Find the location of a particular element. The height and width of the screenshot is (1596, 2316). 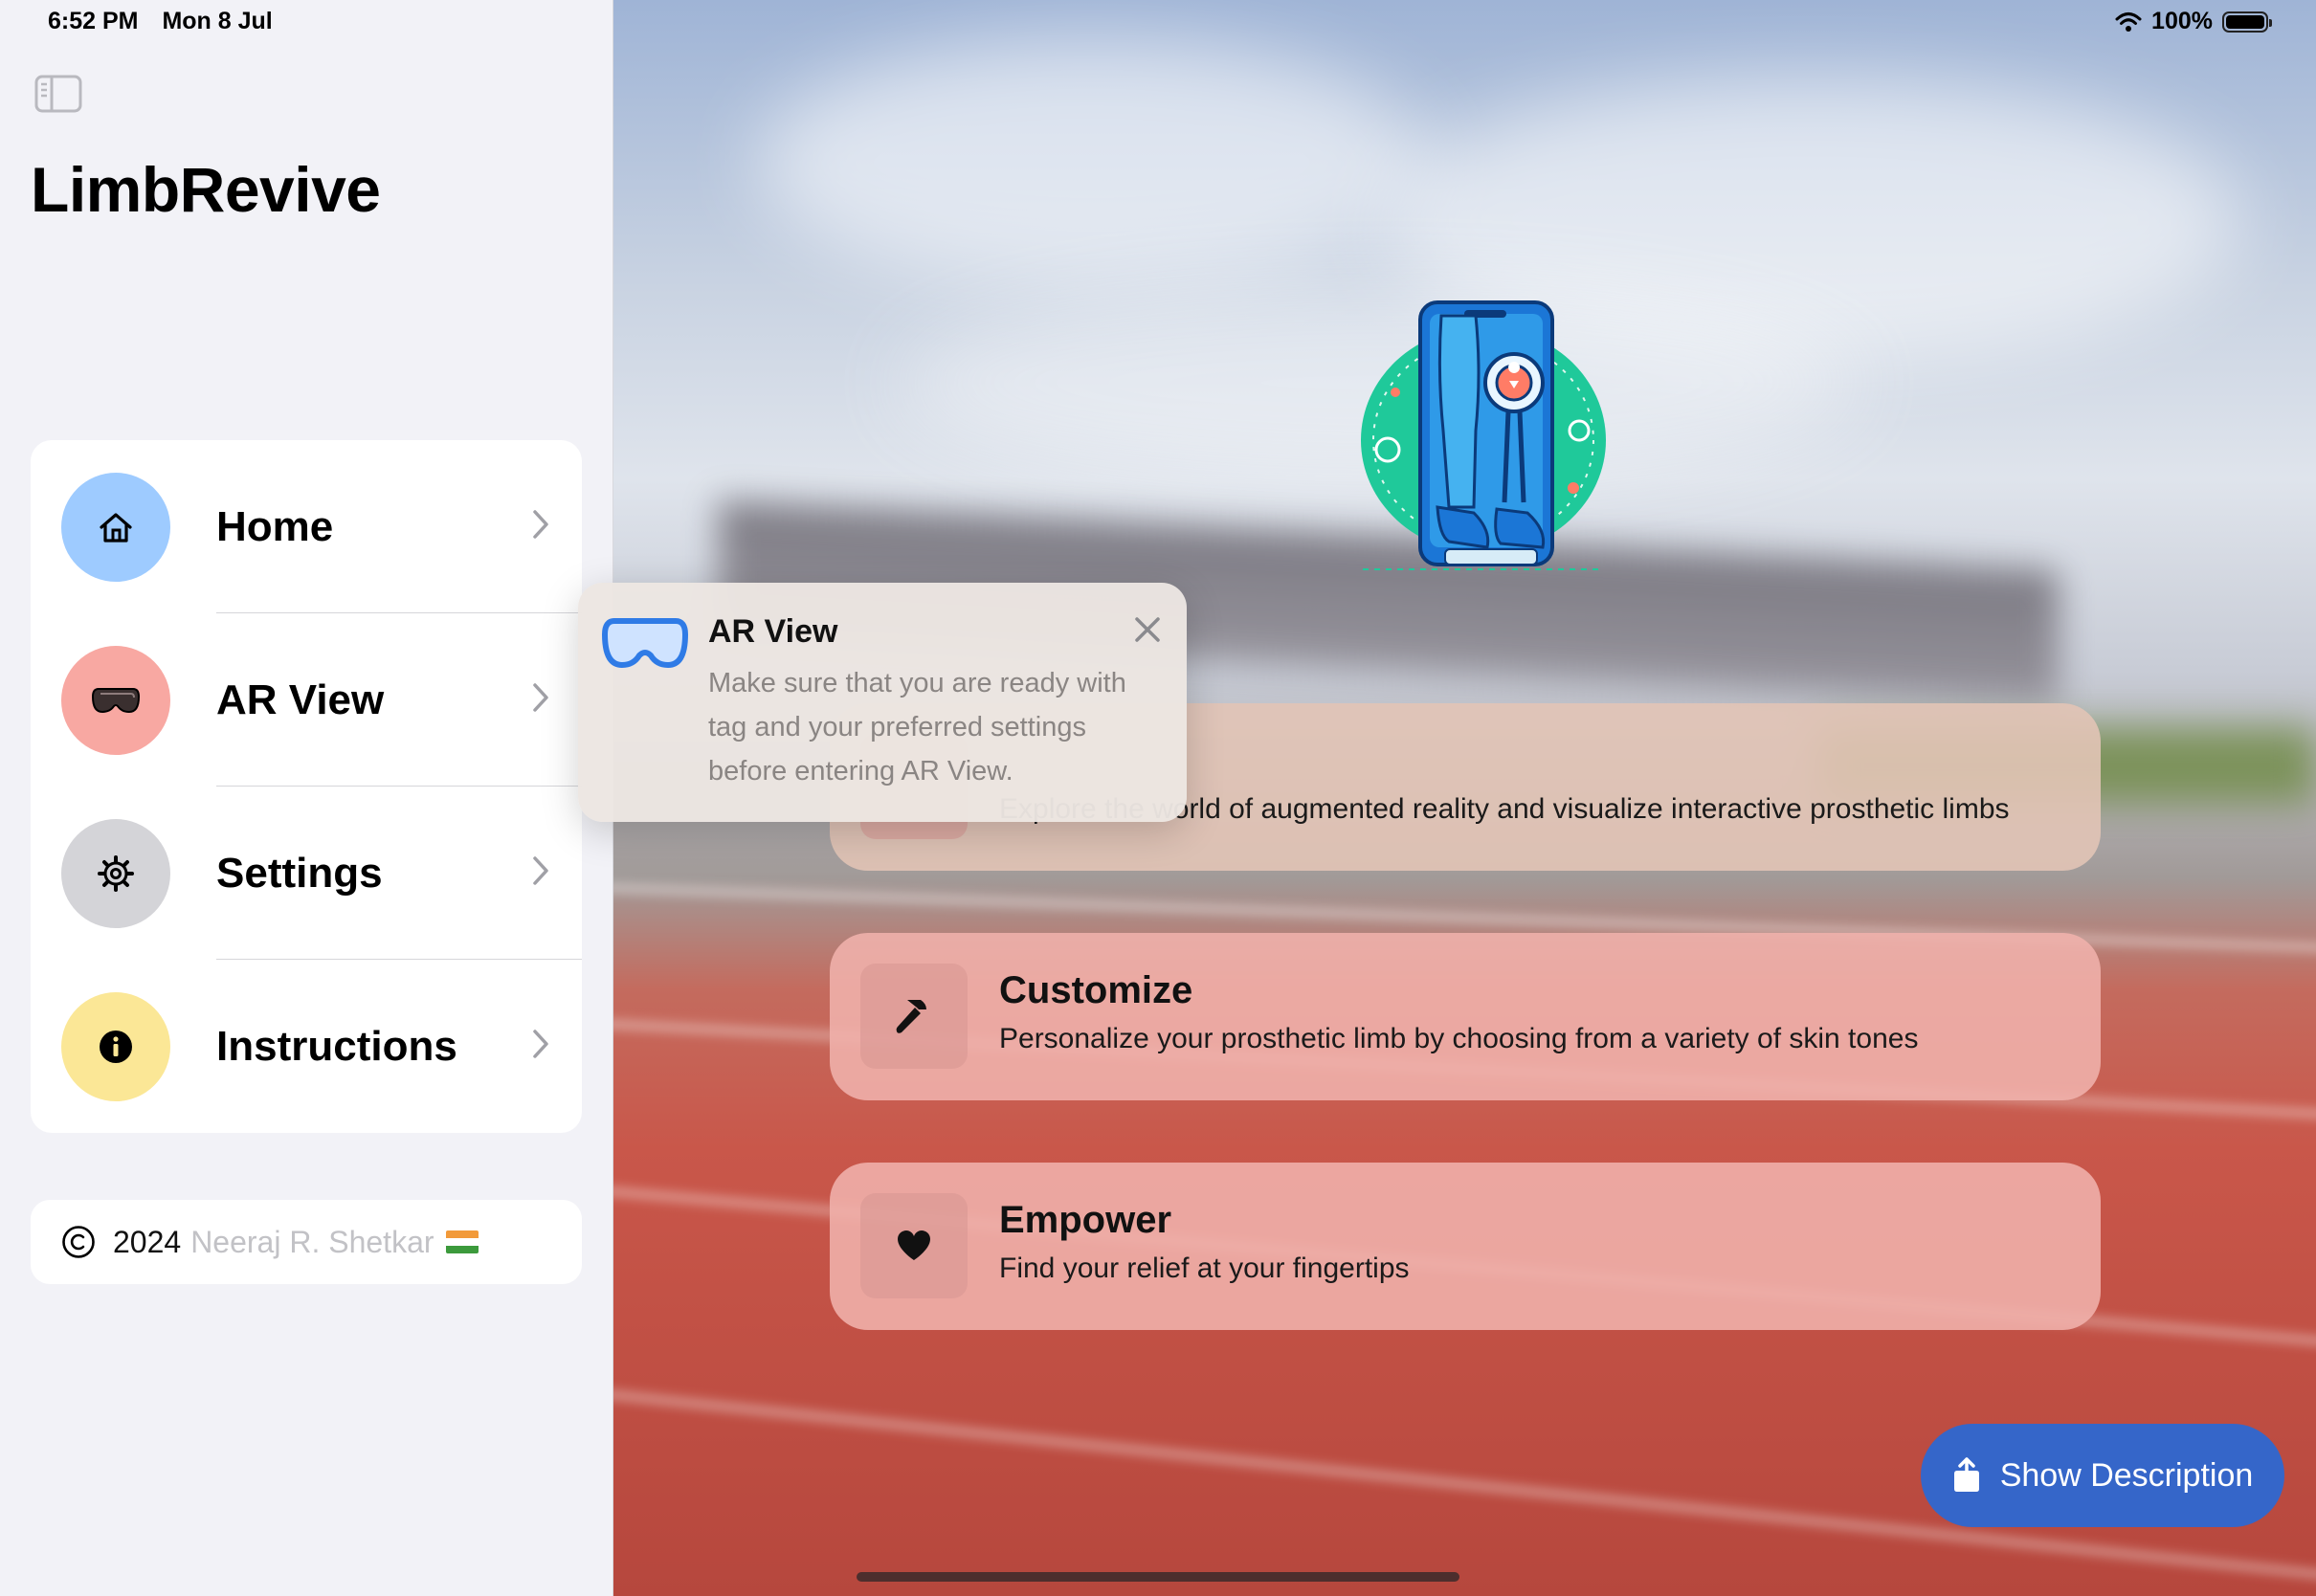

popover-title: AR View is located at coordinates (773, 632).